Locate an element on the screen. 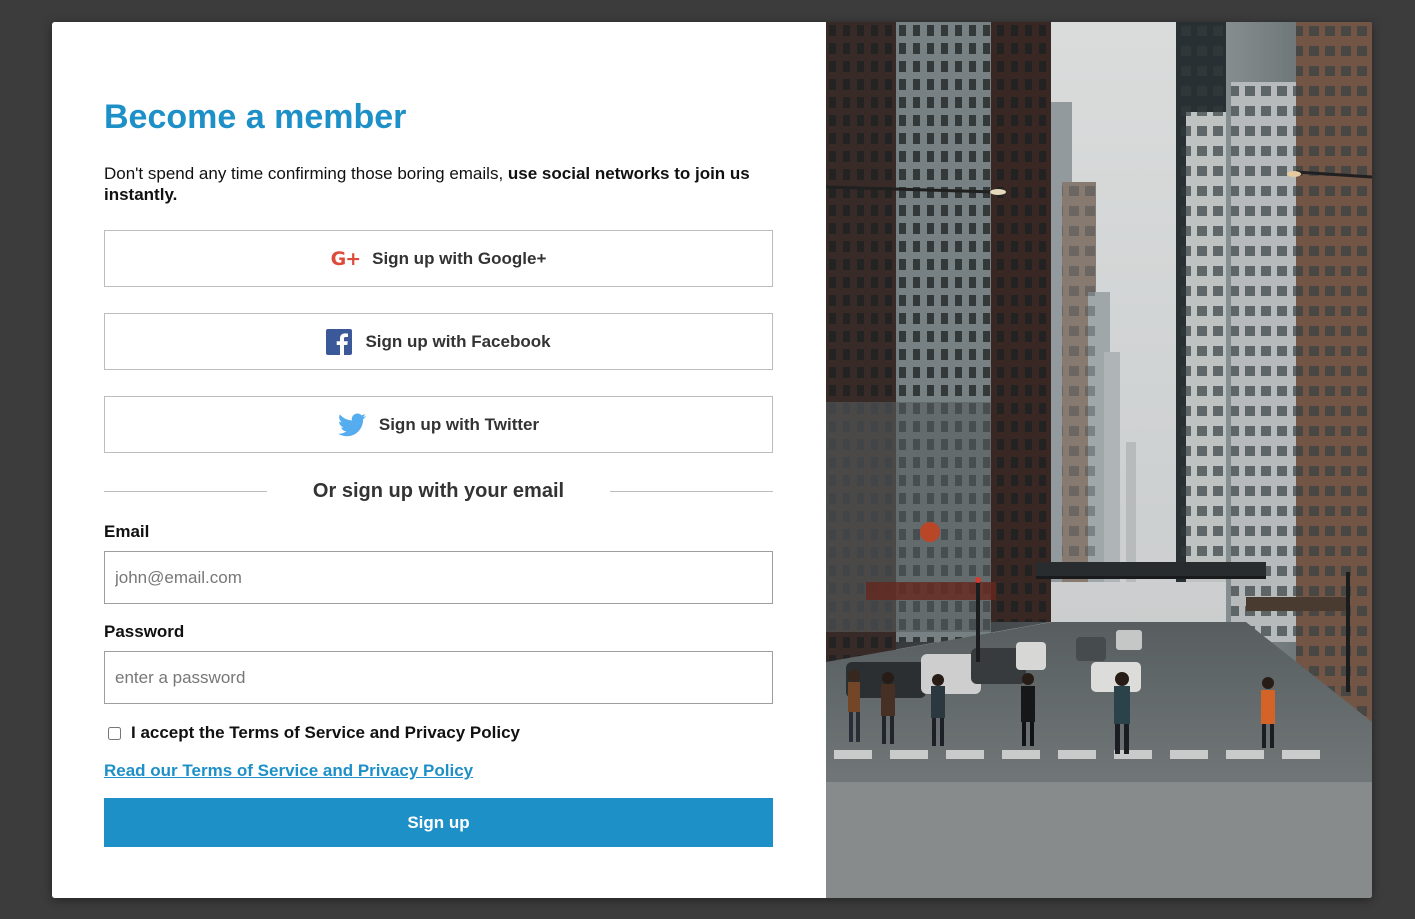  twitter-signup-button: Sign up with Twitter is located at coordinates (438, 424).